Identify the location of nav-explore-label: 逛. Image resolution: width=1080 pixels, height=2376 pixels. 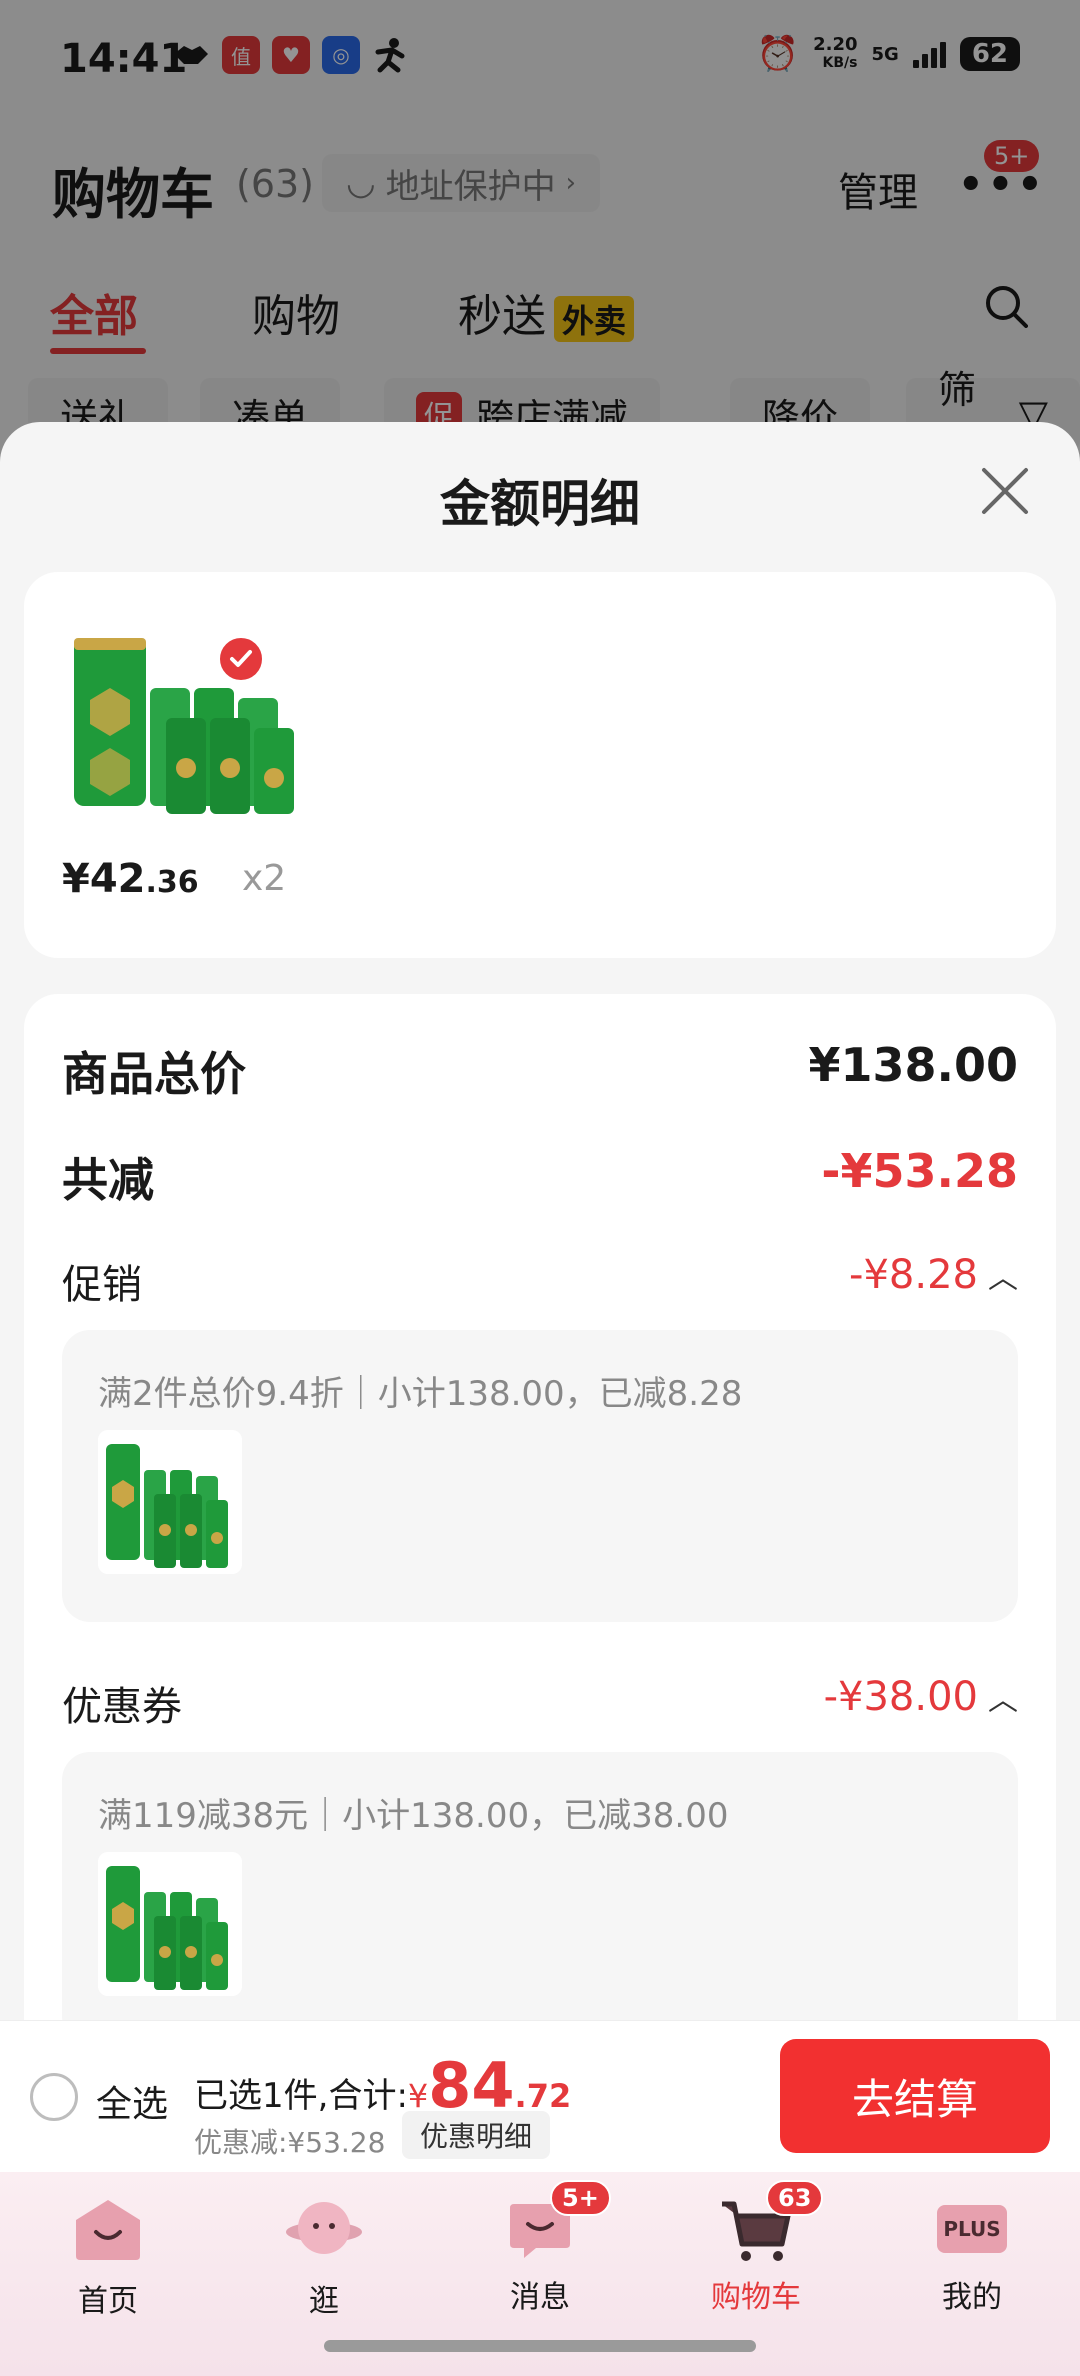
(324, 2301).